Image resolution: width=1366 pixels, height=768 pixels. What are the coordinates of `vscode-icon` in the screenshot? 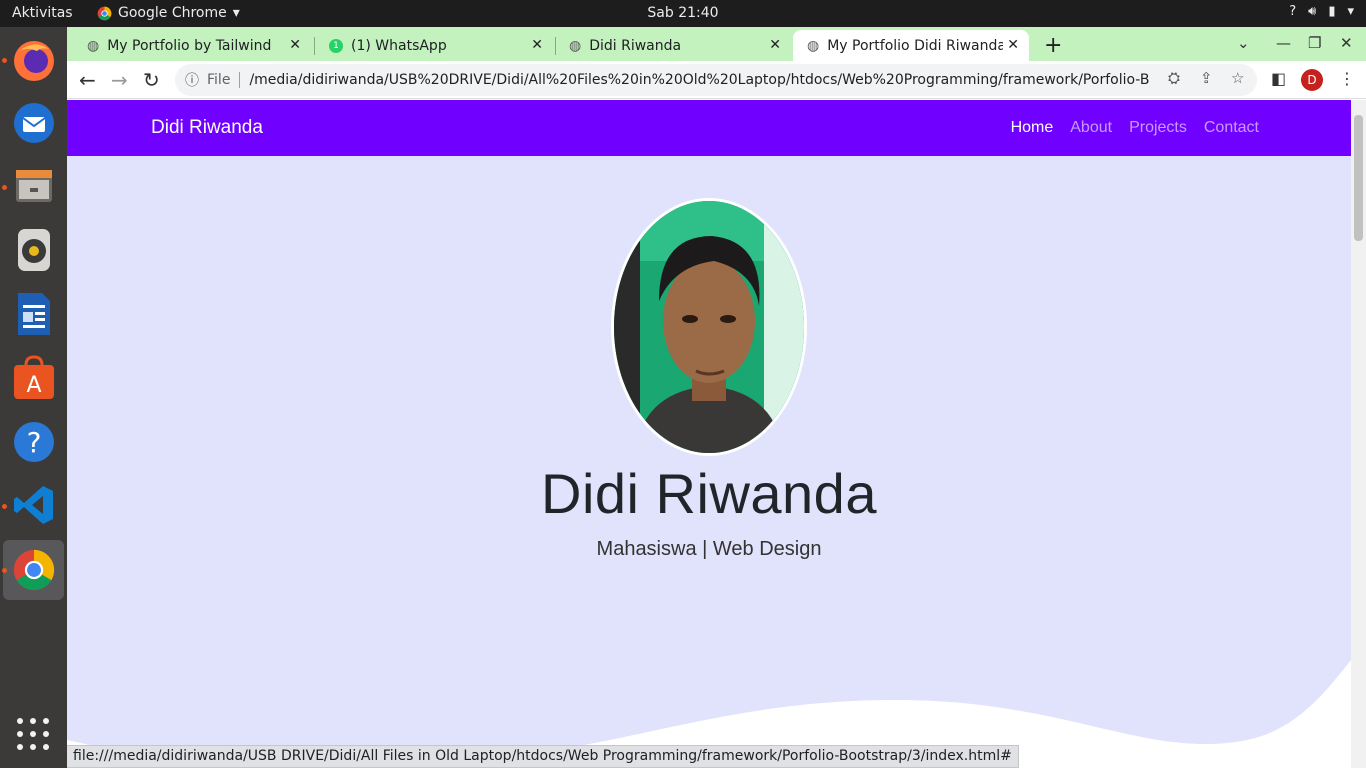 It's located at (33, 505).